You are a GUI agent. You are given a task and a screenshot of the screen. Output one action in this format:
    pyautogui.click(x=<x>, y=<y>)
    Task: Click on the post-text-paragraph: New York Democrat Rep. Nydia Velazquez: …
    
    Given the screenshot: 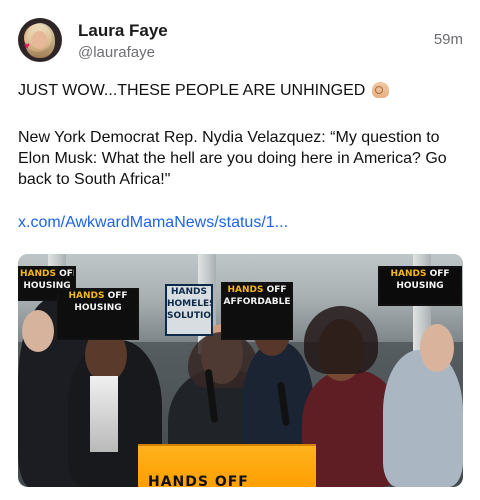 What is the action you would take?
    pyautogui.click(x=232, y=158)
    